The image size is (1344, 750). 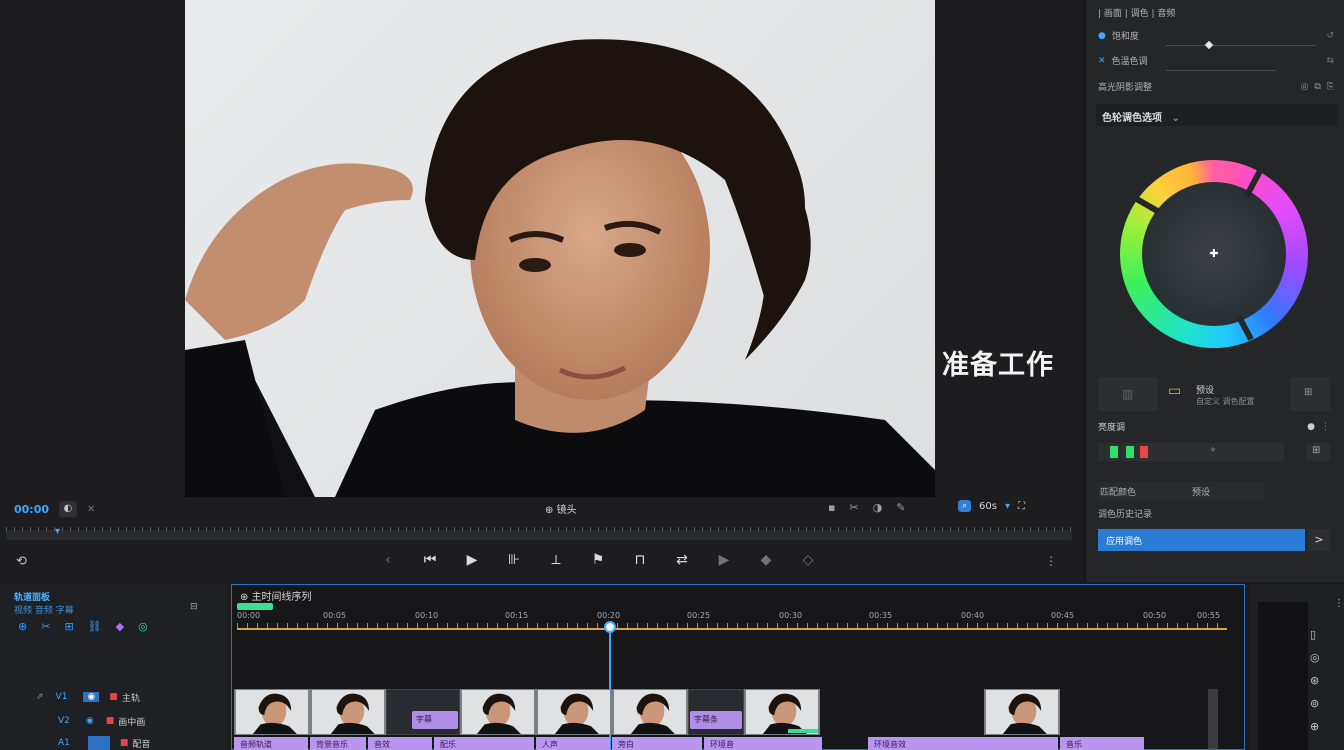 What do you see at coordinates (1201, 540) in the screenshot?
I see `apply-color-button: 应用调色` at bounding box center [1201, 540].